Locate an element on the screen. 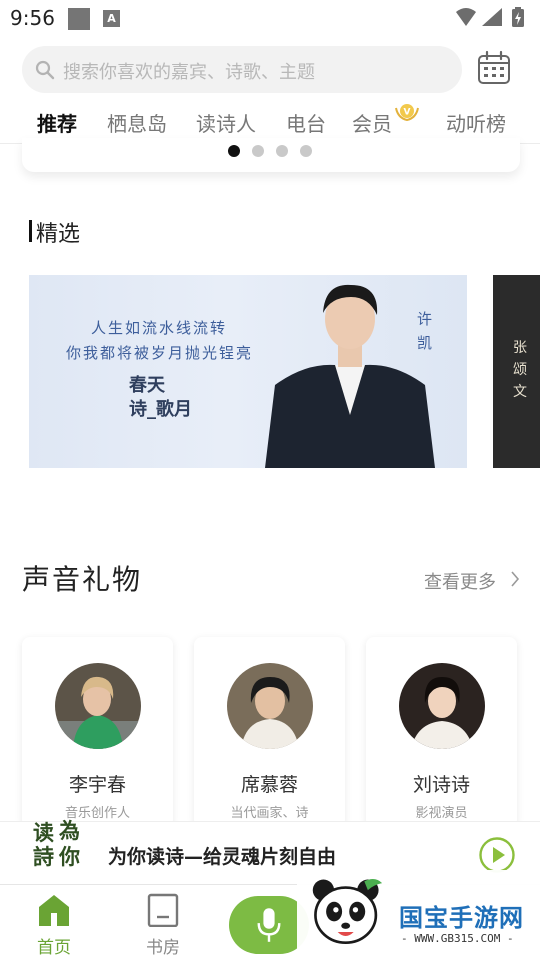 This screenshot has height=960, width=540. chevron-right-icon is located at coordinates (515, 579).